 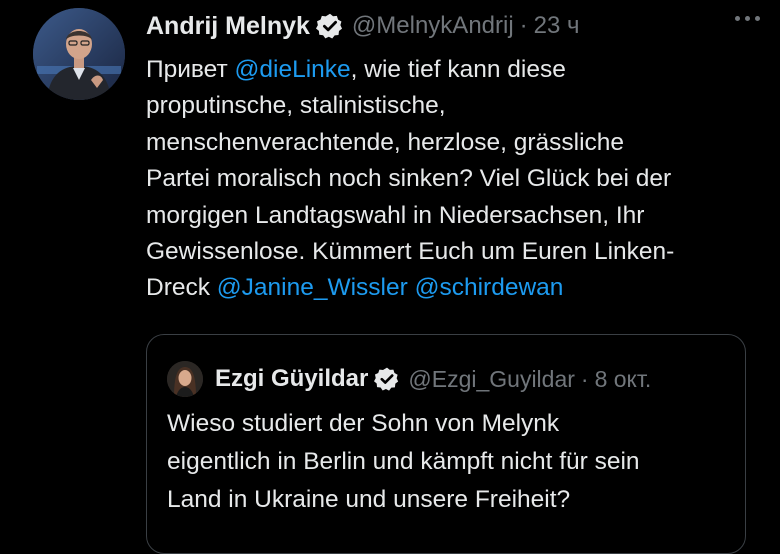 I want to click on more-options-icon, so click(x=747, y=18).